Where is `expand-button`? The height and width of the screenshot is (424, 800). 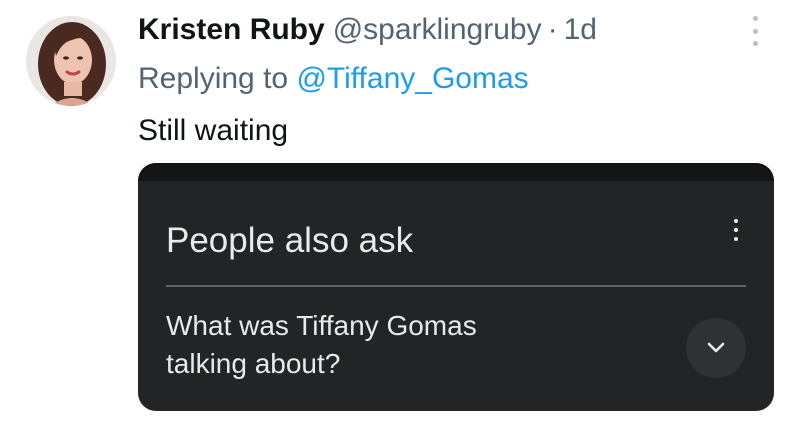 expand-button is located at coordinates (716, 348).